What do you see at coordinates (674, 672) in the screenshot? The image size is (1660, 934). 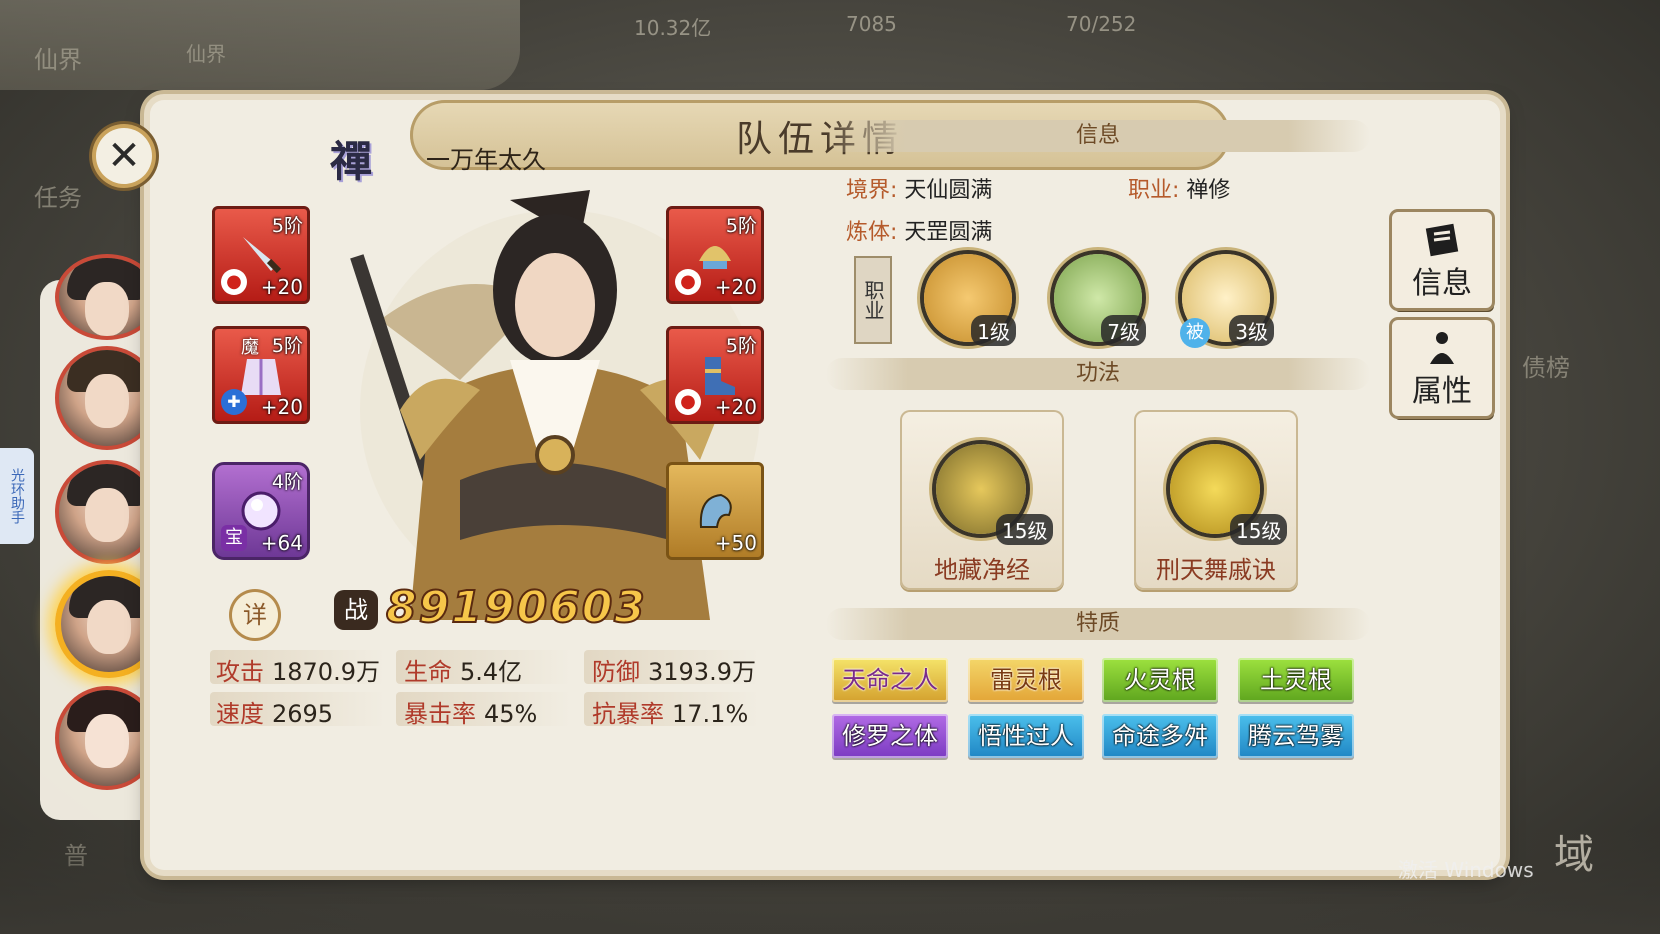 I see `stat-defense: 防御 3193.9万` at bounding box center [674, 672].